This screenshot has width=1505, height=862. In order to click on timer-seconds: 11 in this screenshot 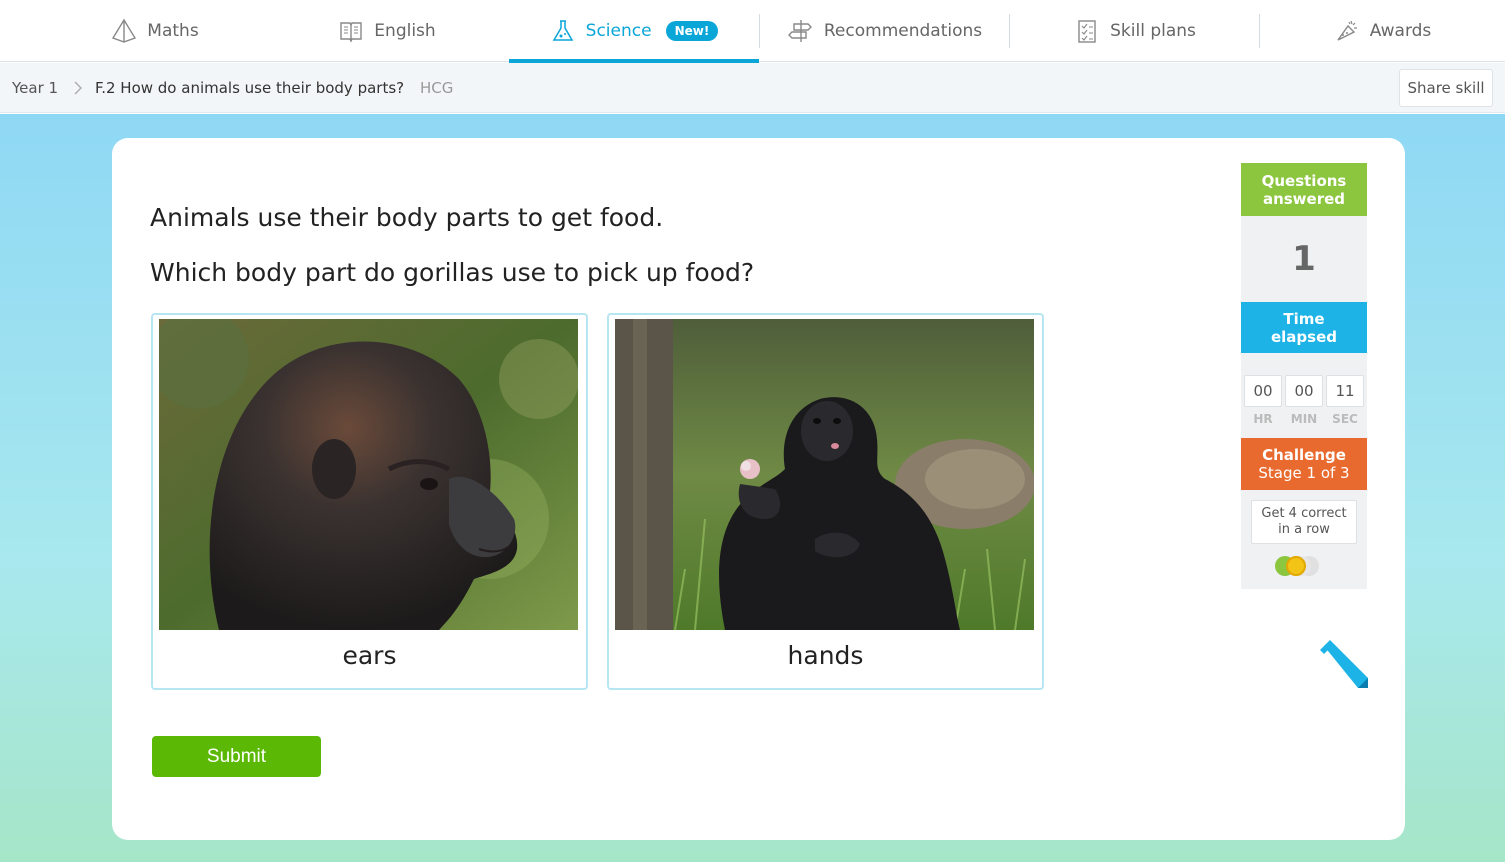, I will do `click(1345, 391)`.